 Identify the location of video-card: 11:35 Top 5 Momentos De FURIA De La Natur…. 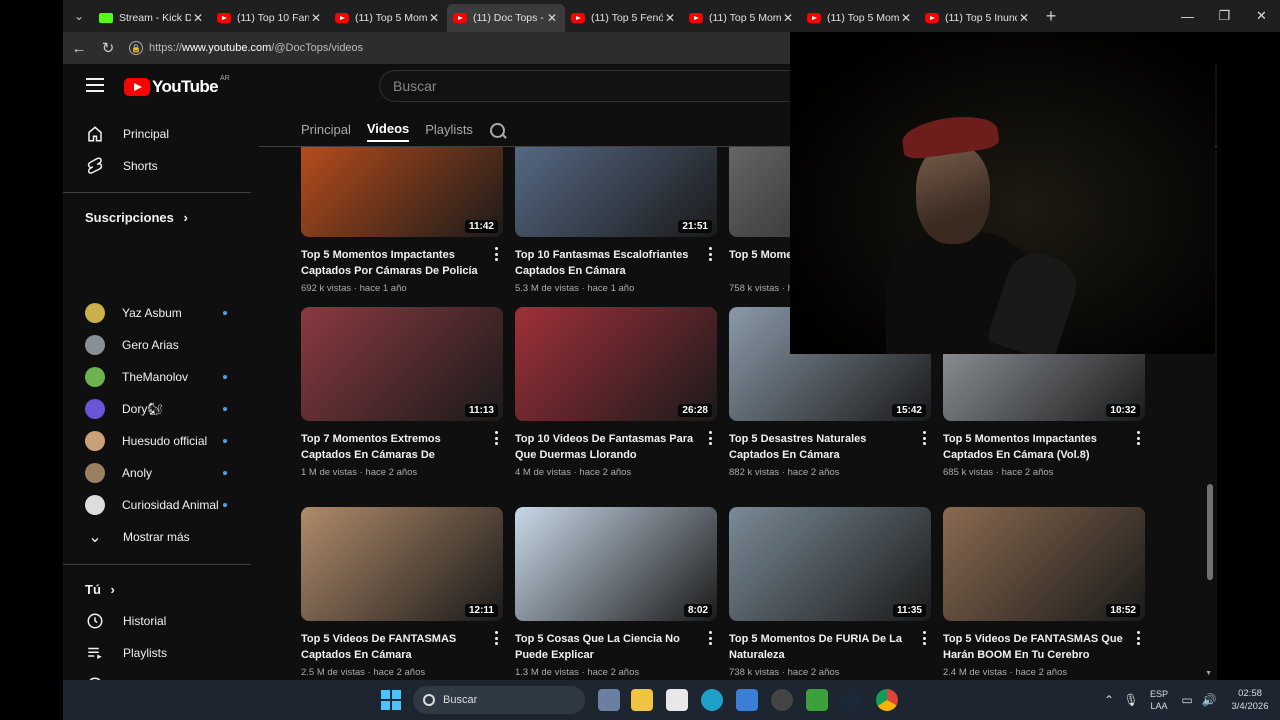
(830, 592).